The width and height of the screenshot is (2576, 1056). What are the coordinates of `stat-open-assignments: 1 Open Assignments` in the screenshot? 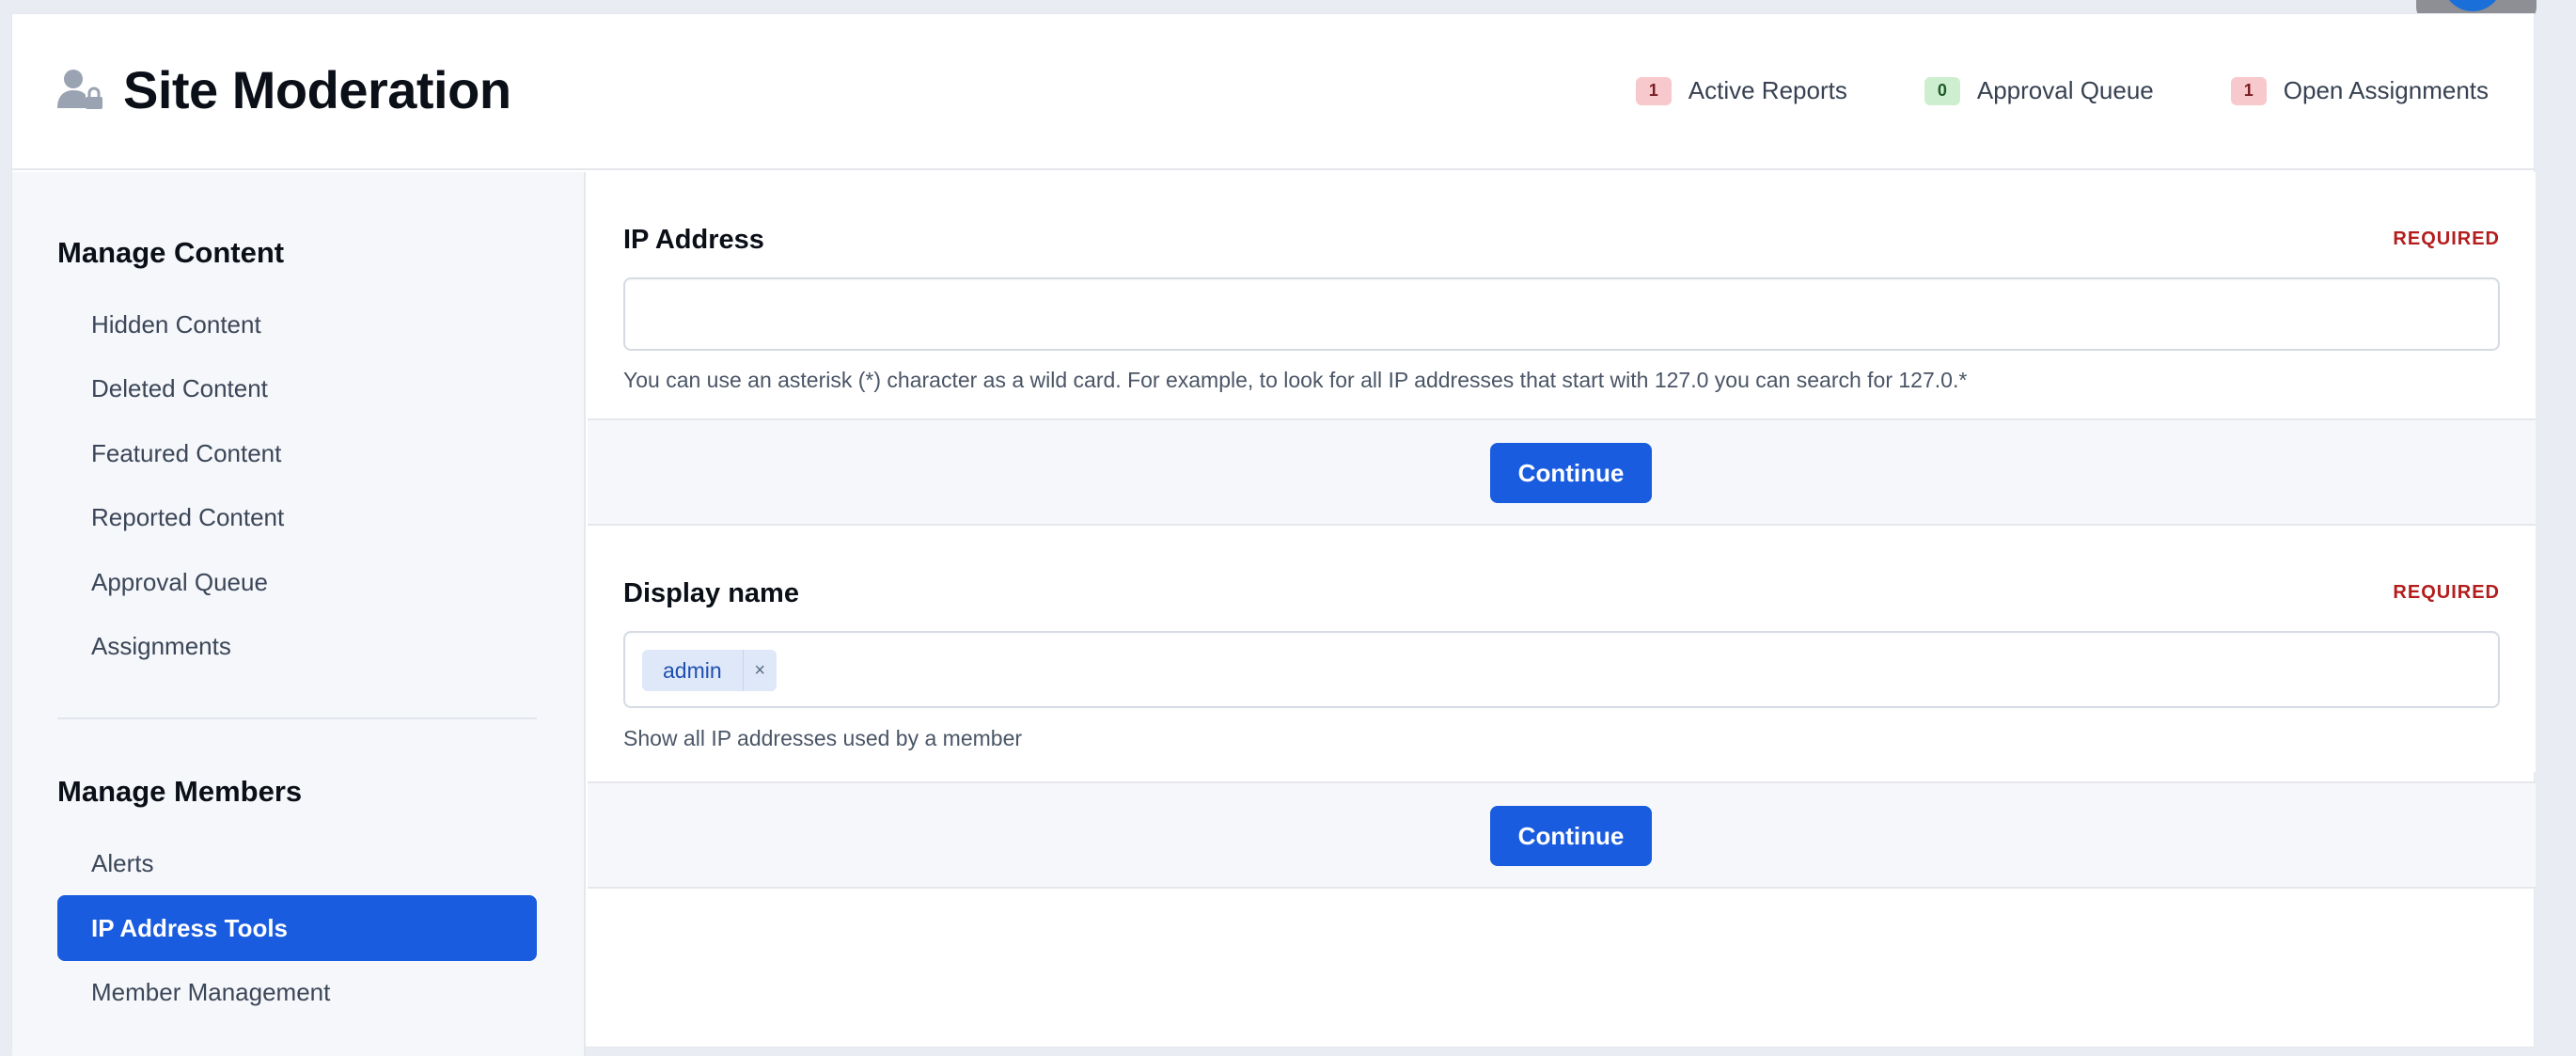 It's located at (2360, 91).